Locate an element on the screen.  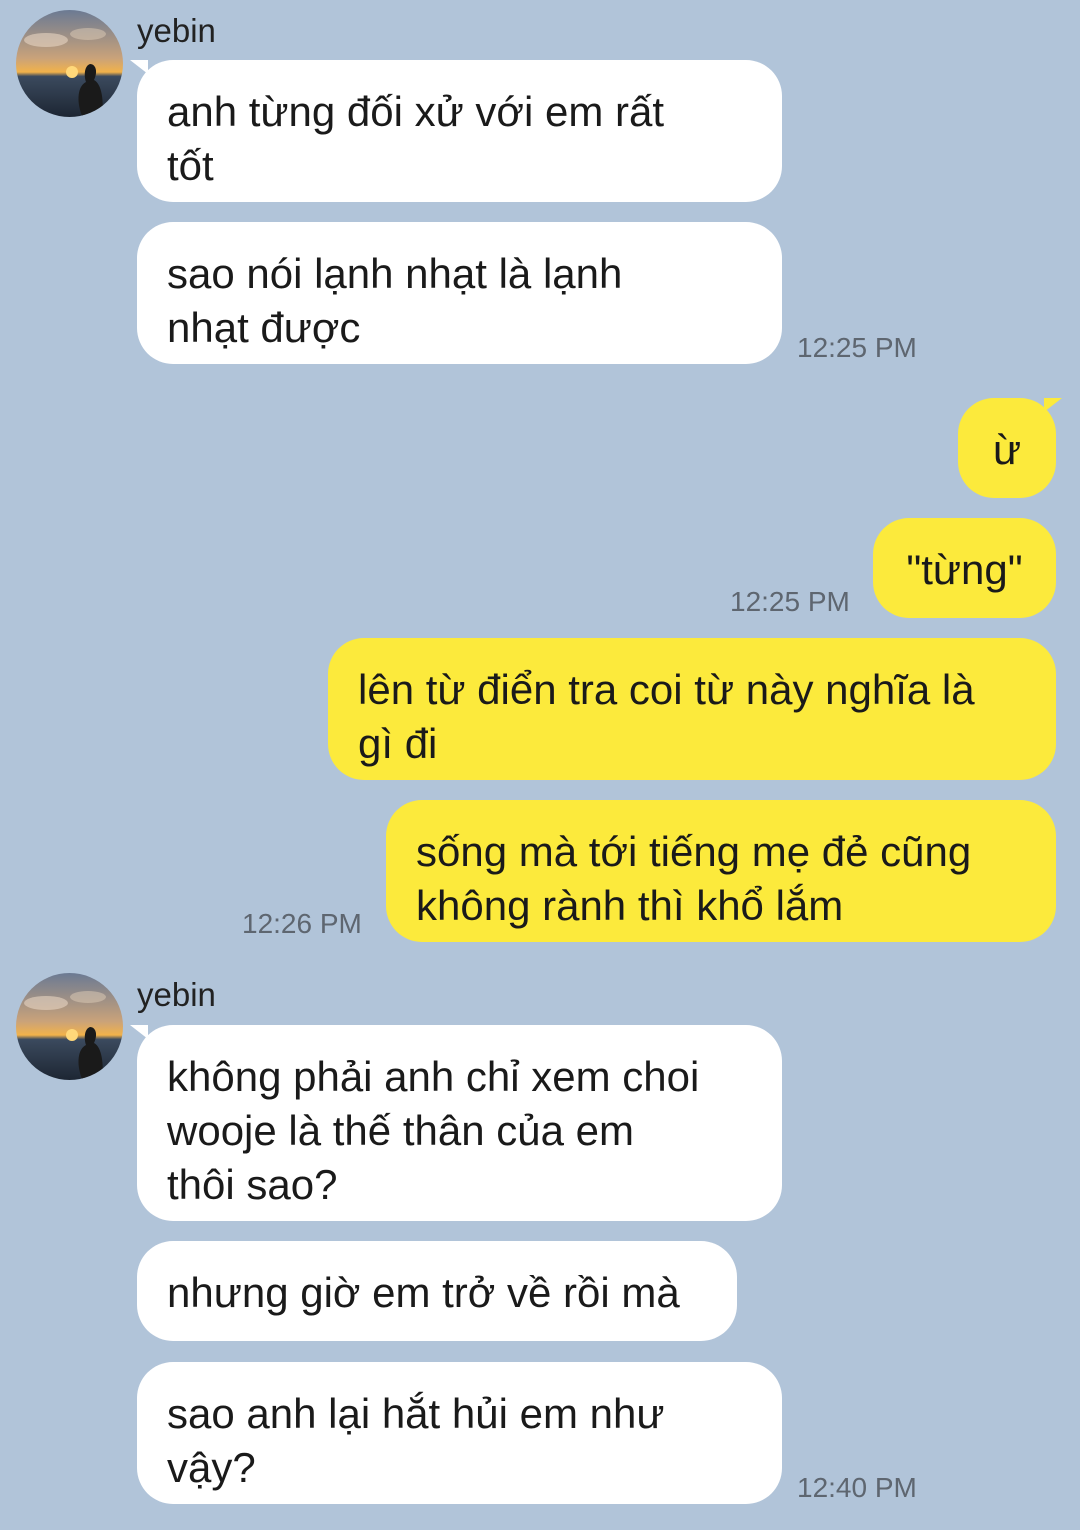
outgoing-message-bubble: "từng" is located at coordinates (964, 568).